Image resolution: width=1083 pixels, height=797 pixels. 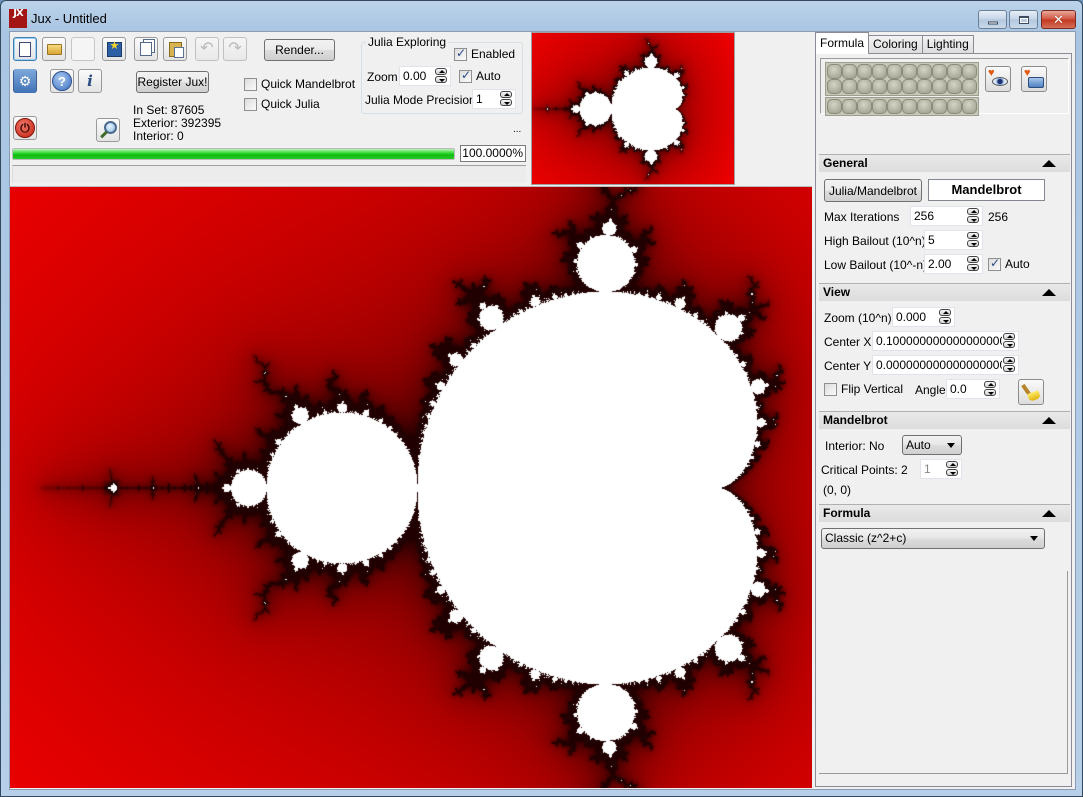 I want to click on center-x-value: 0.1000000000000000000, so click(x=937, y=341).